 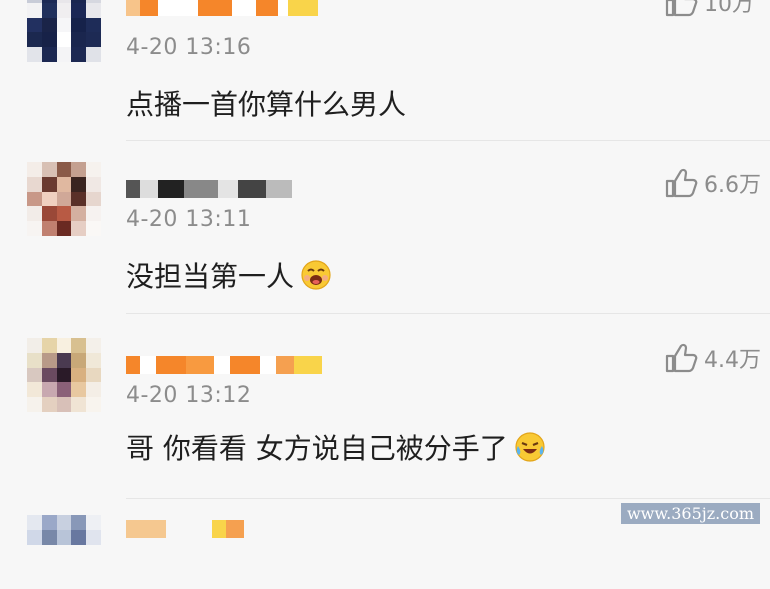 I want to click on like-button: 6.6万, so click(x=712, y=183).